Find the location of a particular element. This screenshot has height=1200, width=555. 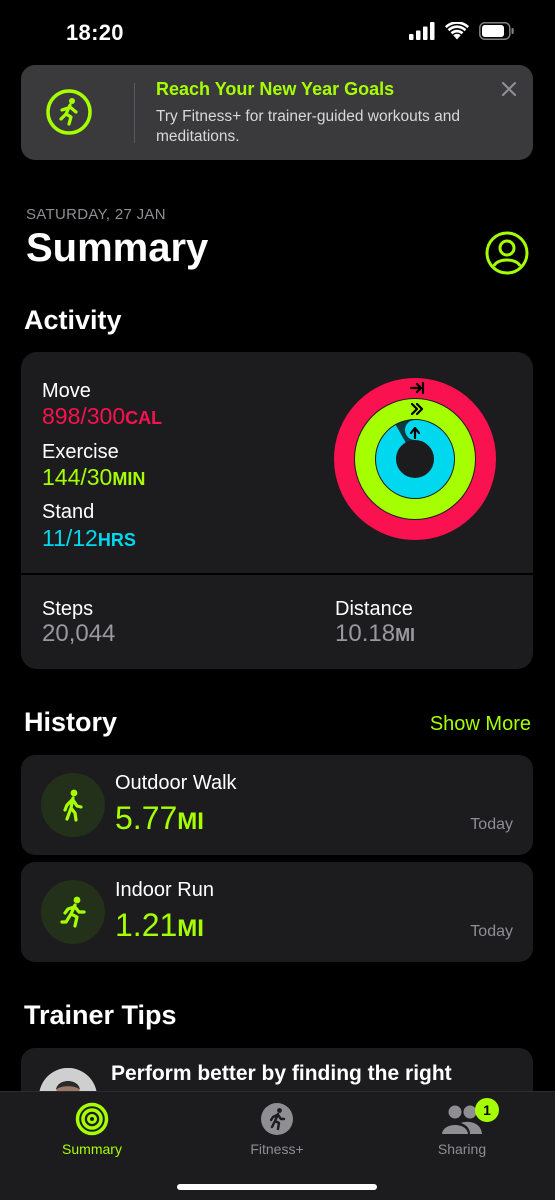

run-icon is located at coordinates (73, 912).